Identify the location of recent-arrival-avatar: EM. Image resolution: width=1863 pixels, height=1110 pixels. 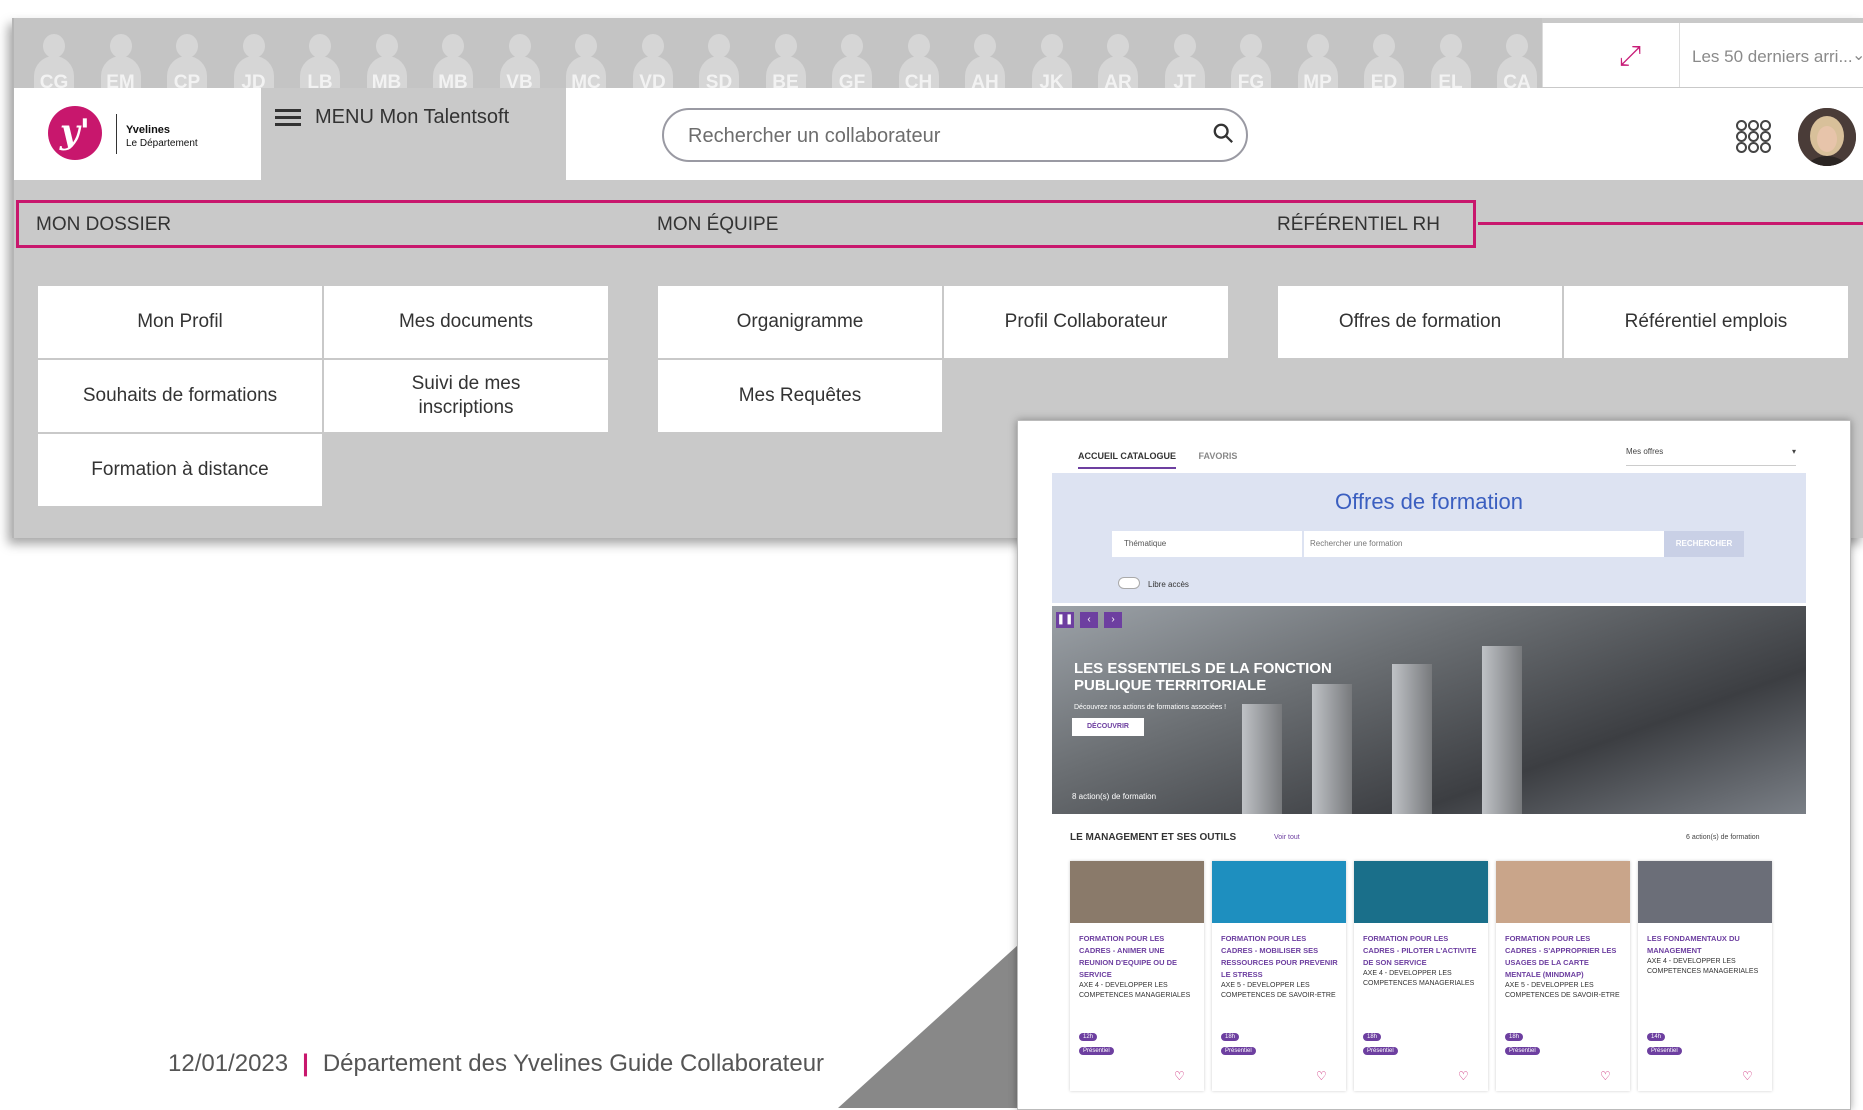
(120, 58).